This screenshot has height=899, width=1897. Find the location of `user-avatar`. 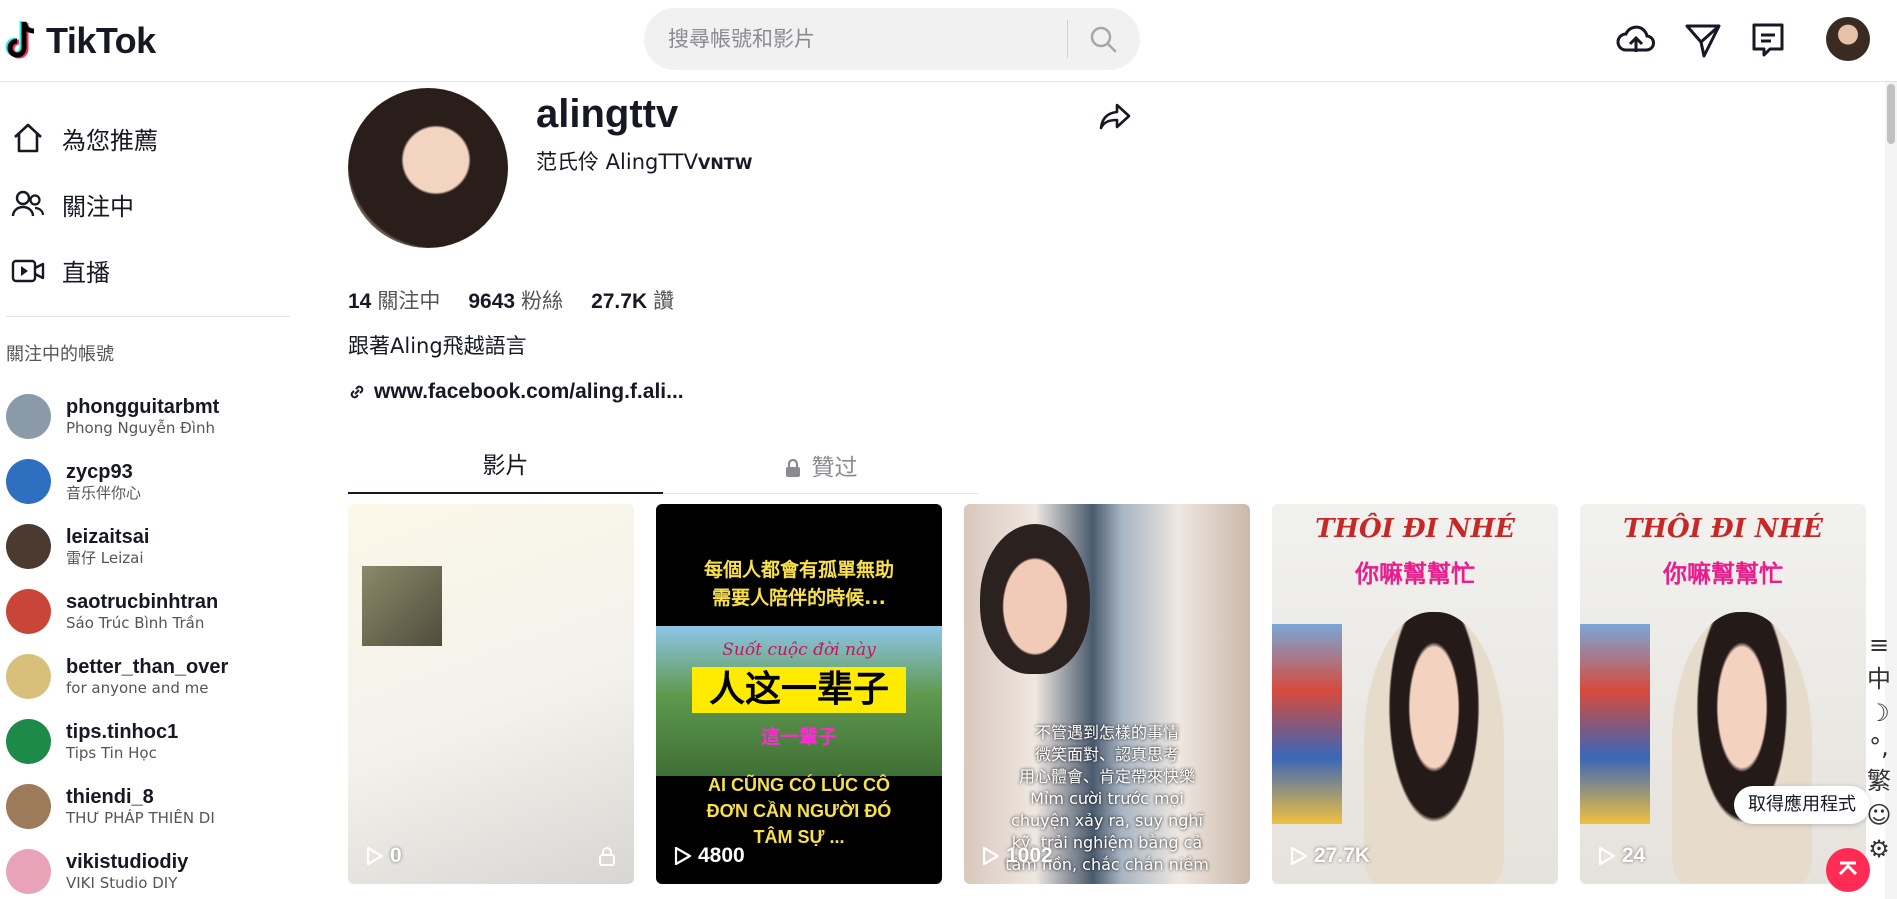

user-avatar is located at coordinates (1848, 39).